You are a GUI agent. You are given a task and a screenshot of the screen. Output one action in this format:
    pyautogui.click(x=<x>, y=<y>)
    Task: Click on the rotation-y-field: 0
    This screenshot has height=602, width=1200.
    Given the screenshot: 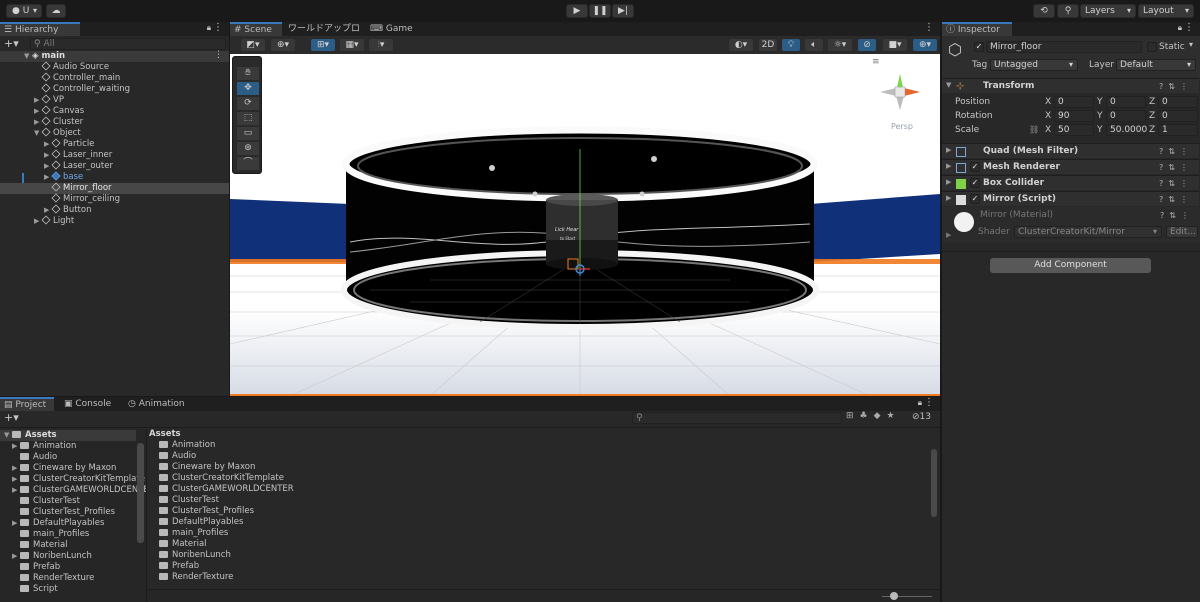 What is the action you would take?
    pyautogui.click(x=1126, y=116)
    